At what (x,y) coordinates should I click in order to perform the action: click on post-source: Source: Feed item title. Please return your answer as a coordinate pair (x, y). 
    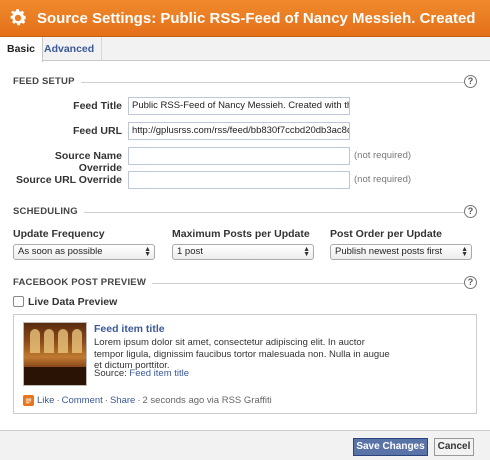
    Looking at the image, I should click on (141, 373).